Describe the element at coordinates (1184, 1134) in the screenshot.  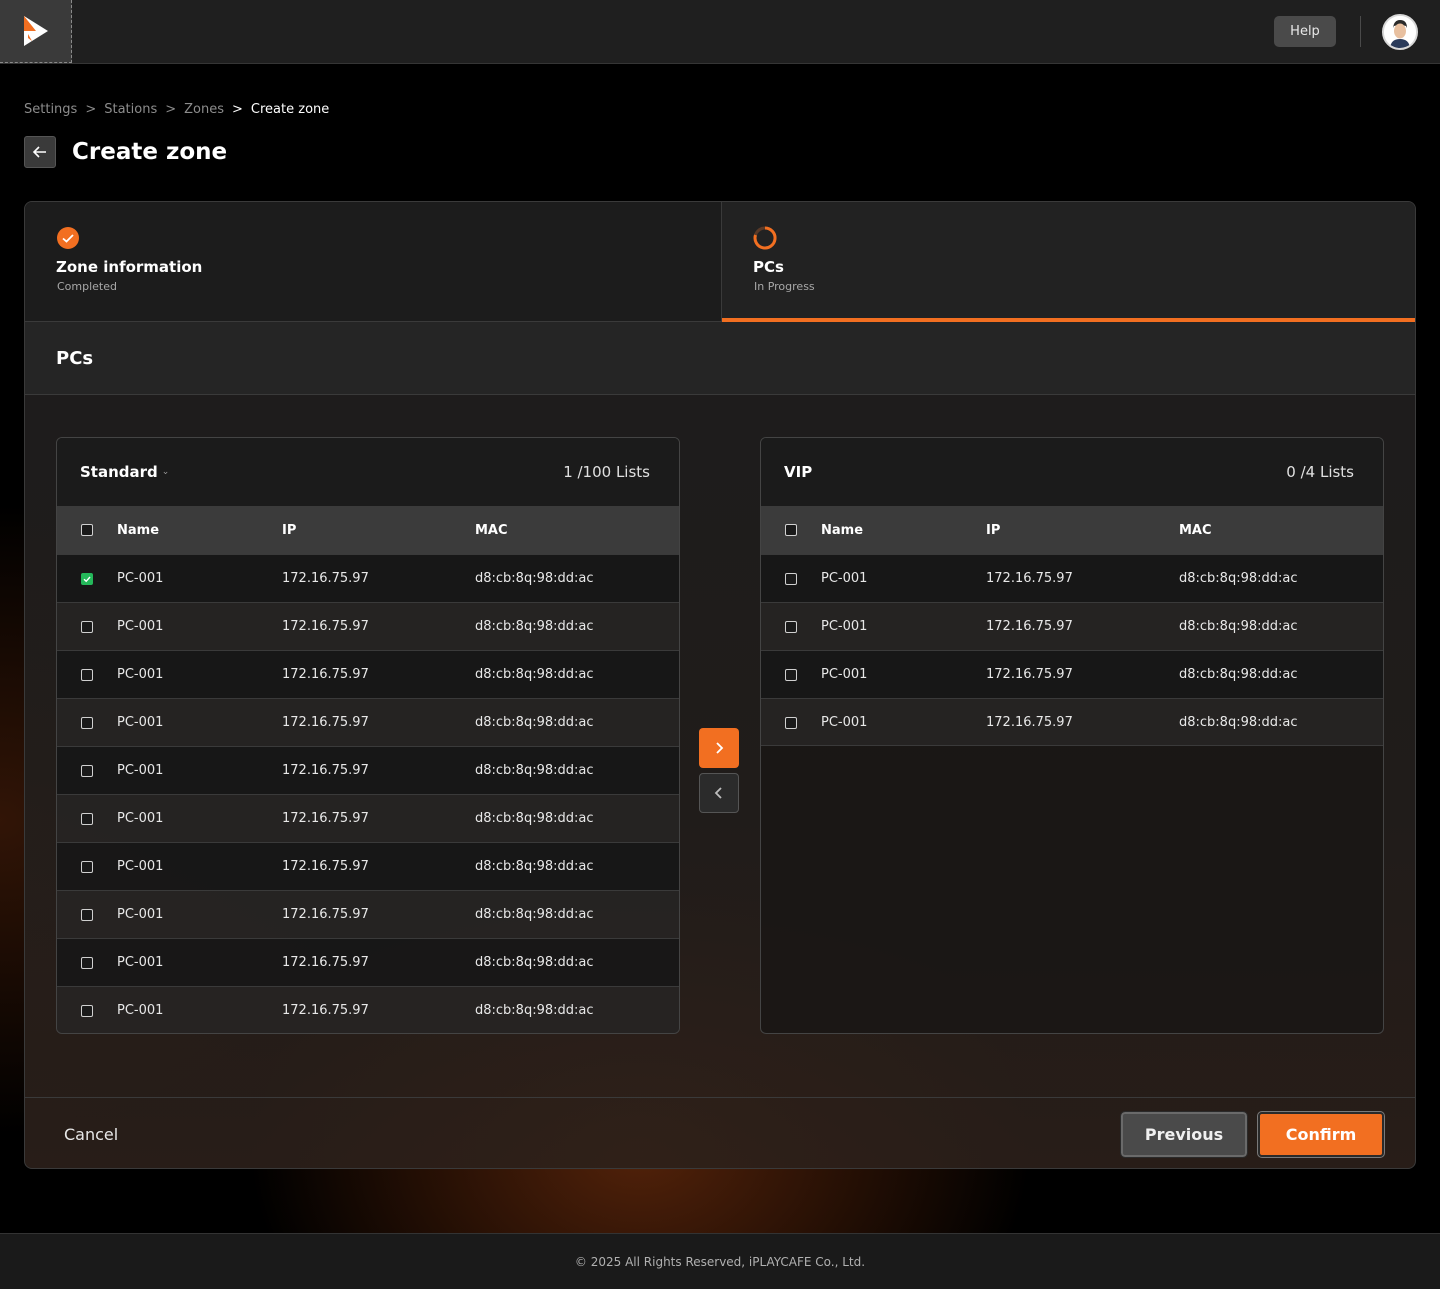
I see `previous-button: Previous` at that location.